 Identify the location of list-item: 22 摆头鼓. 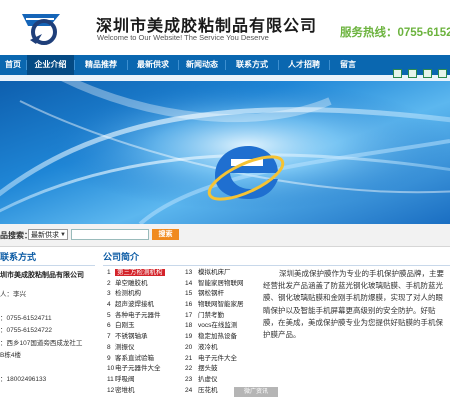
(214, 369).